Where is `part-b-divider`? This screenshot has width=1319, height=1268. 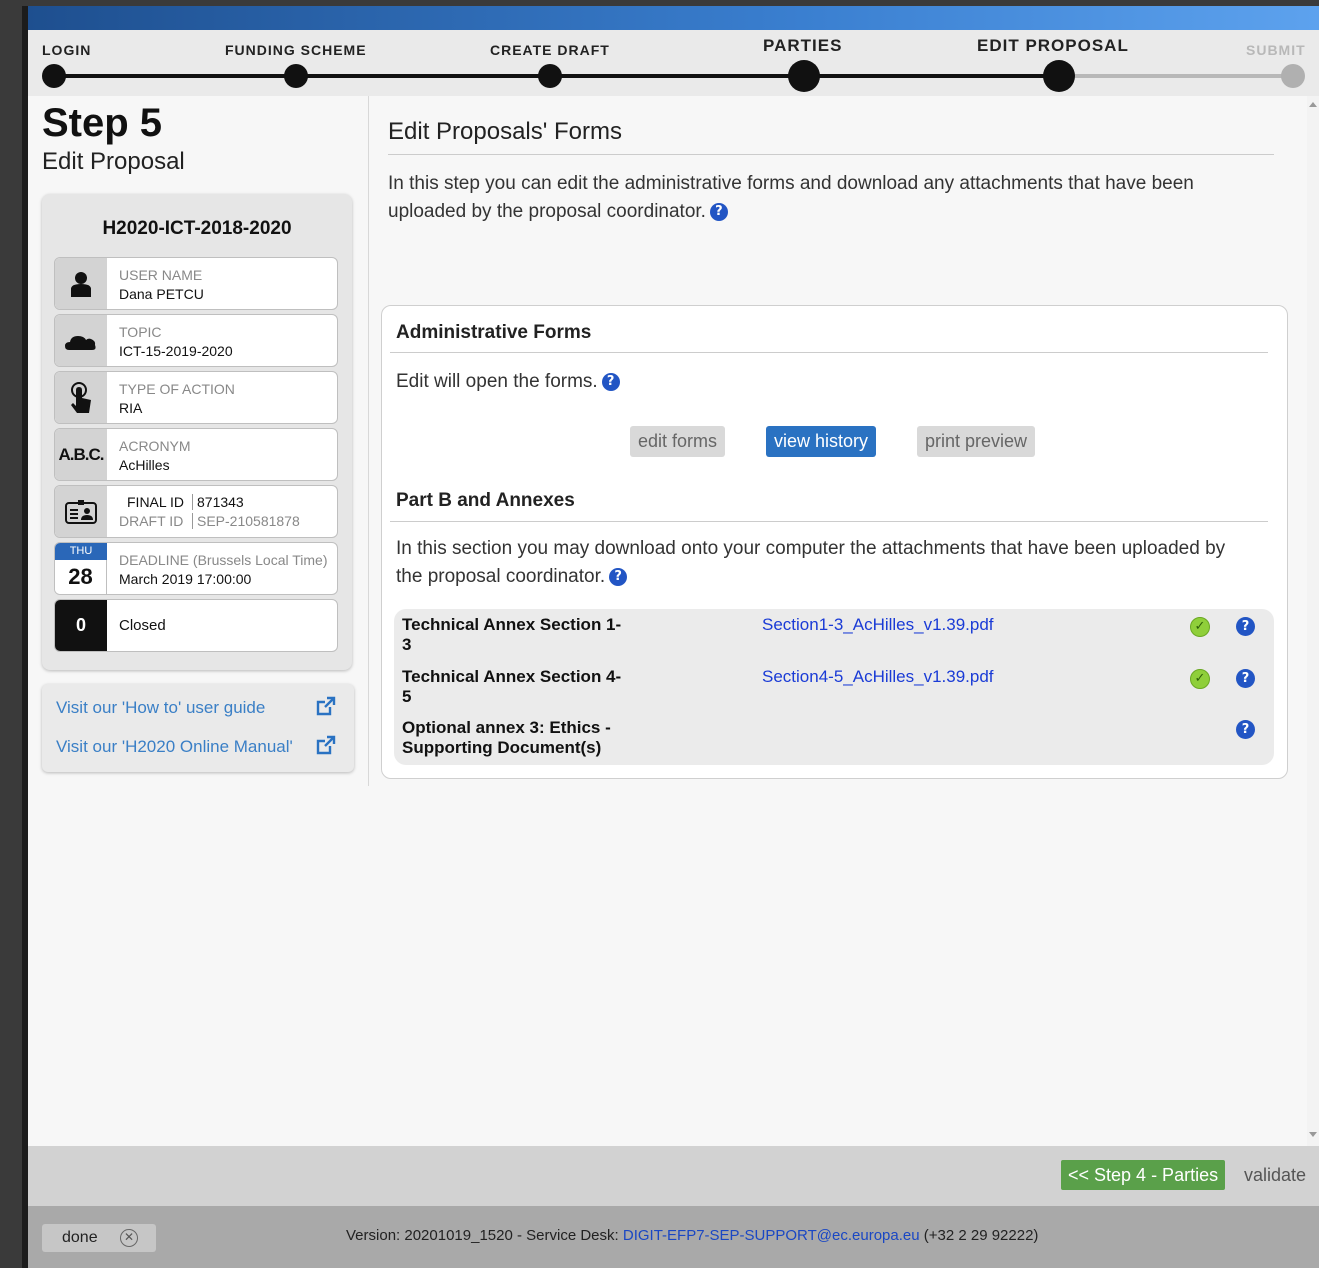 part-b-divider is located at coordinates (829, 521).